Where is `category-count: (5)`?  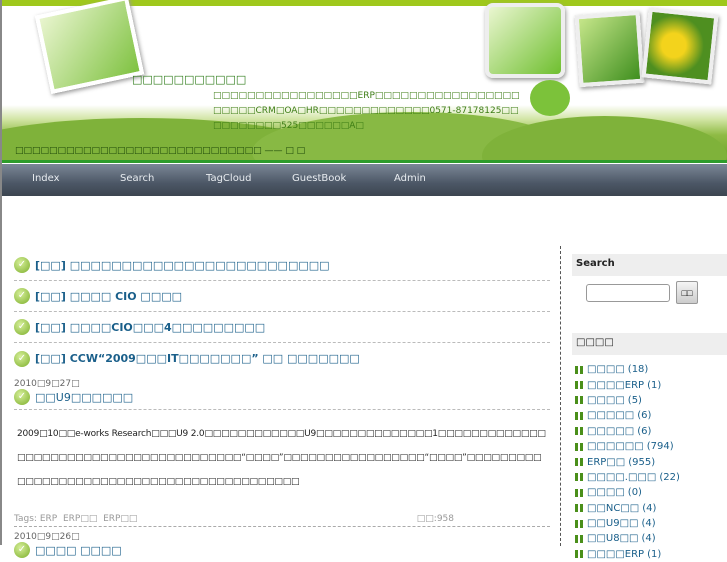
category-count: (5) is located at coordinates (634, 400).